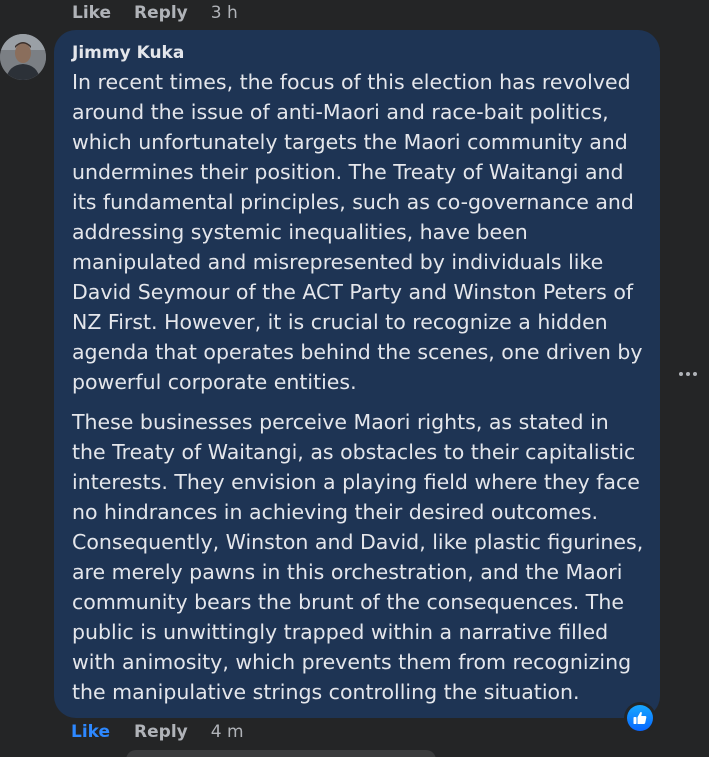 This screenshot has width=709, height=757. I want to click on previous-comment-actions: Like Reply 3 h, so click(155, 13).